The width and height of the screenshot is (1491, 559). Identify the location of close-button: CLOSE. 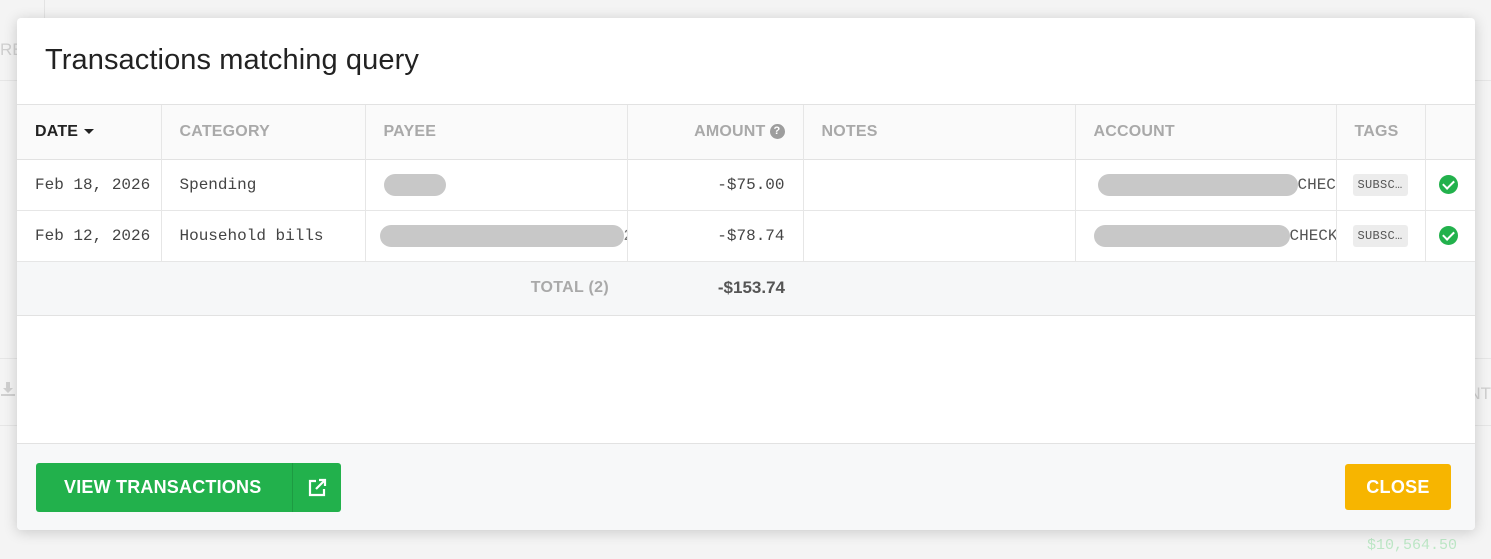
(1398, 487).